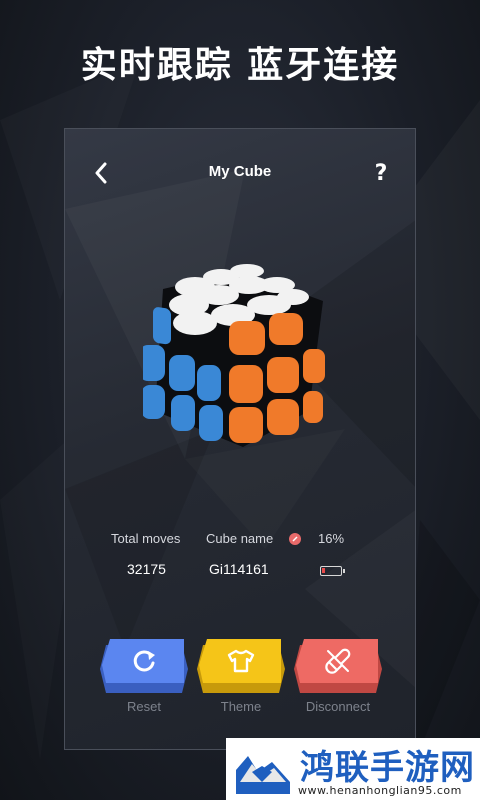 This screenshot has height=800, width=480. What do you see at coordinates (146, 569) in the screenshot?
I see `total-moves-value: 32175` at bounding box center [146, 569].